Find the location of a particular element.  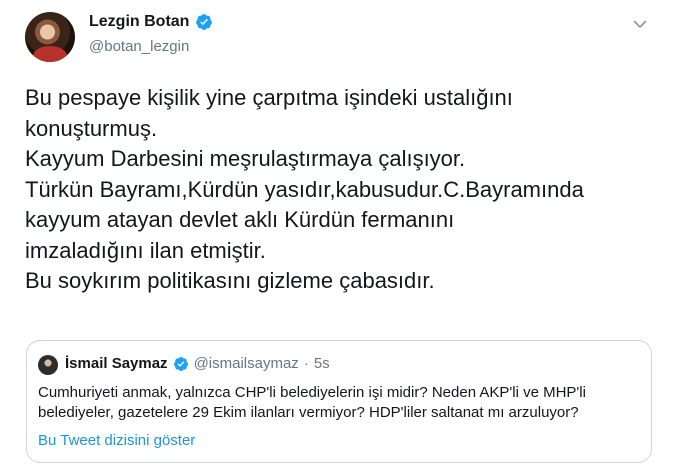

quoted-tweet-header: İsmail Saymaz @ismailsaymaz · 5s is located at coordinates (197, 363).